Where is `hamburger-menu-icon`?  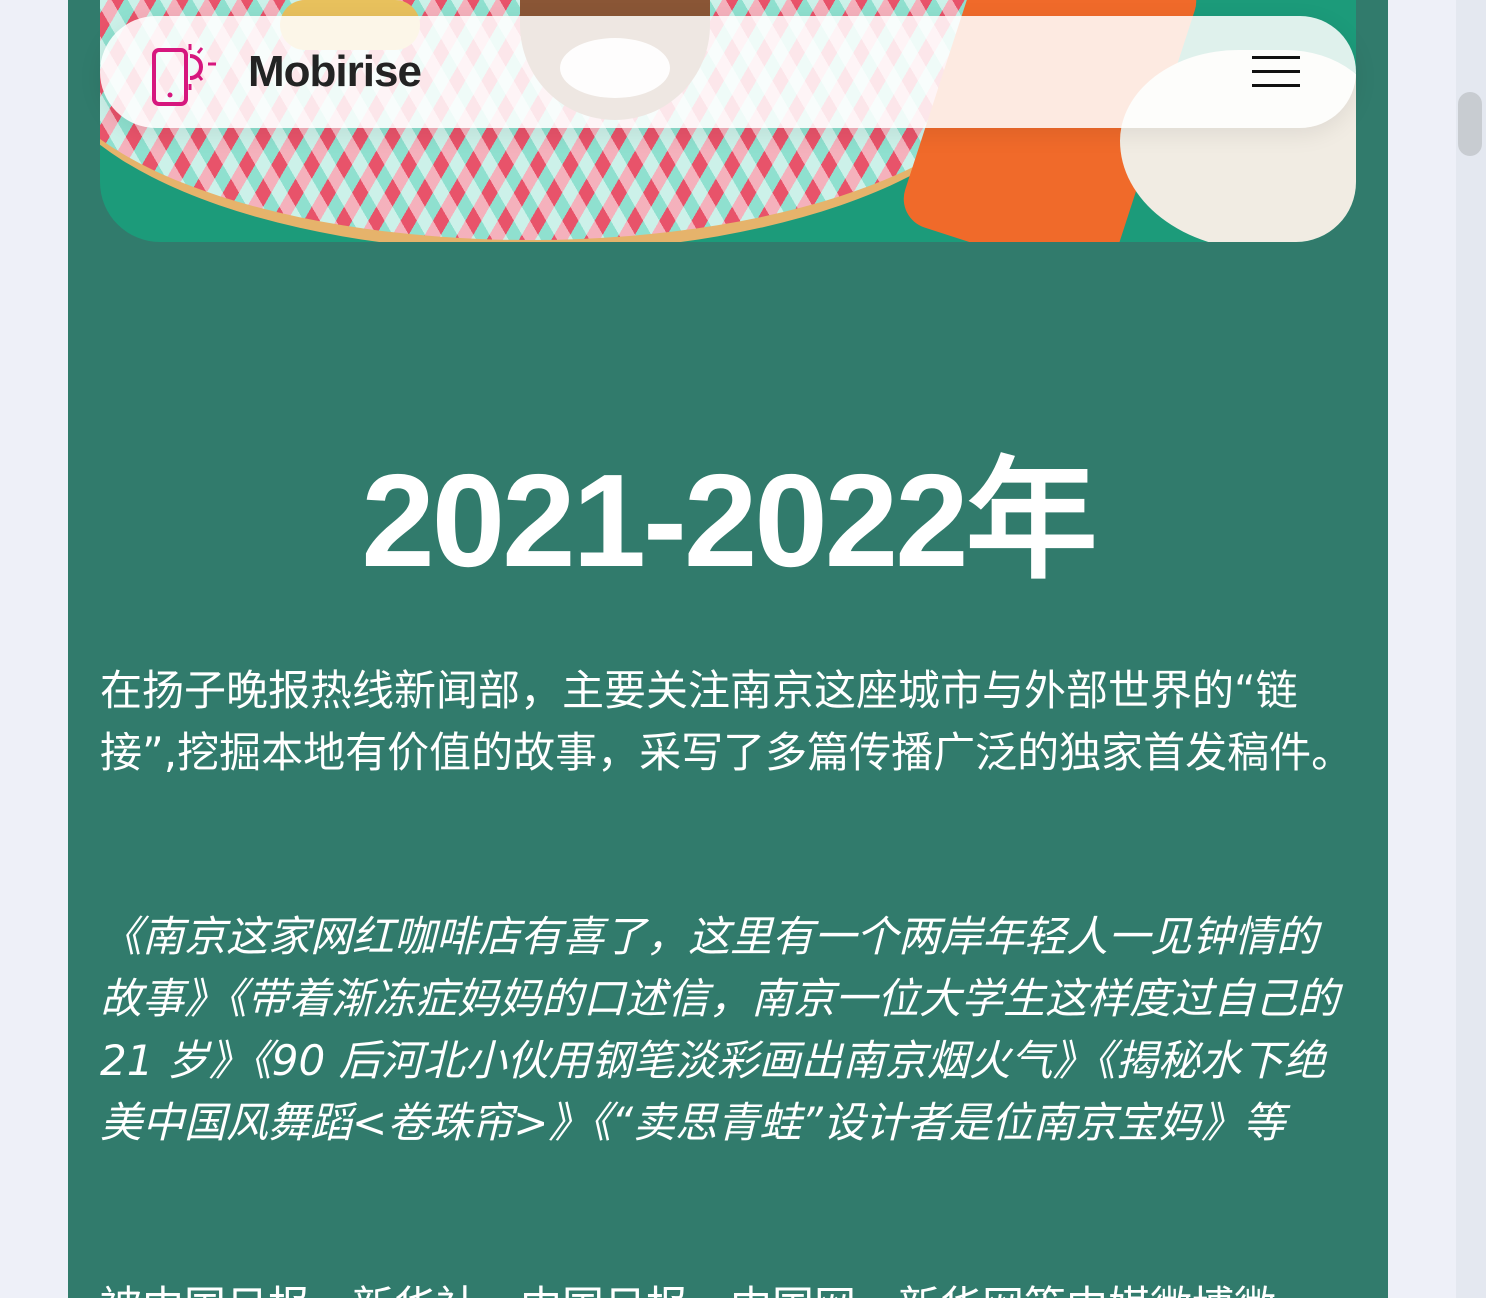
hamburger-menu-icon is located at coordinates (1276, 72).